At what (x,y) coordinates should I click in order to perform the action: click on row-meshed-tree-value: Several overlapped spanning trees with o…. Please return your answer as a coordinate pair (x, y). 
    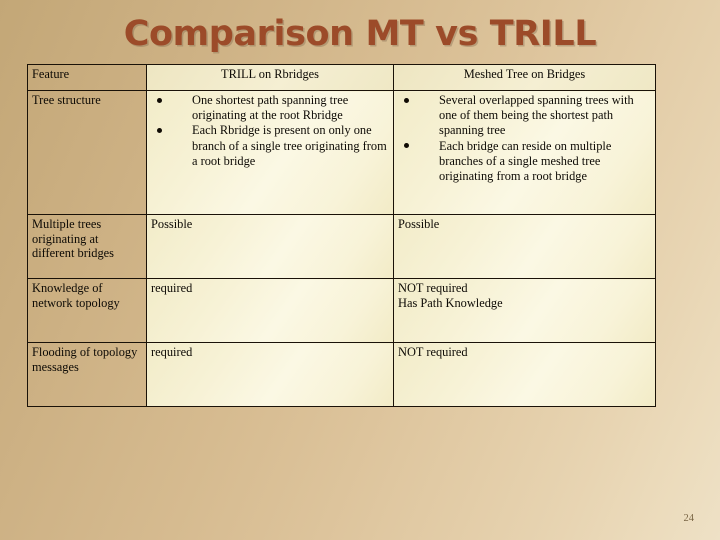
    Looking at the image, I should click on (524, 152).